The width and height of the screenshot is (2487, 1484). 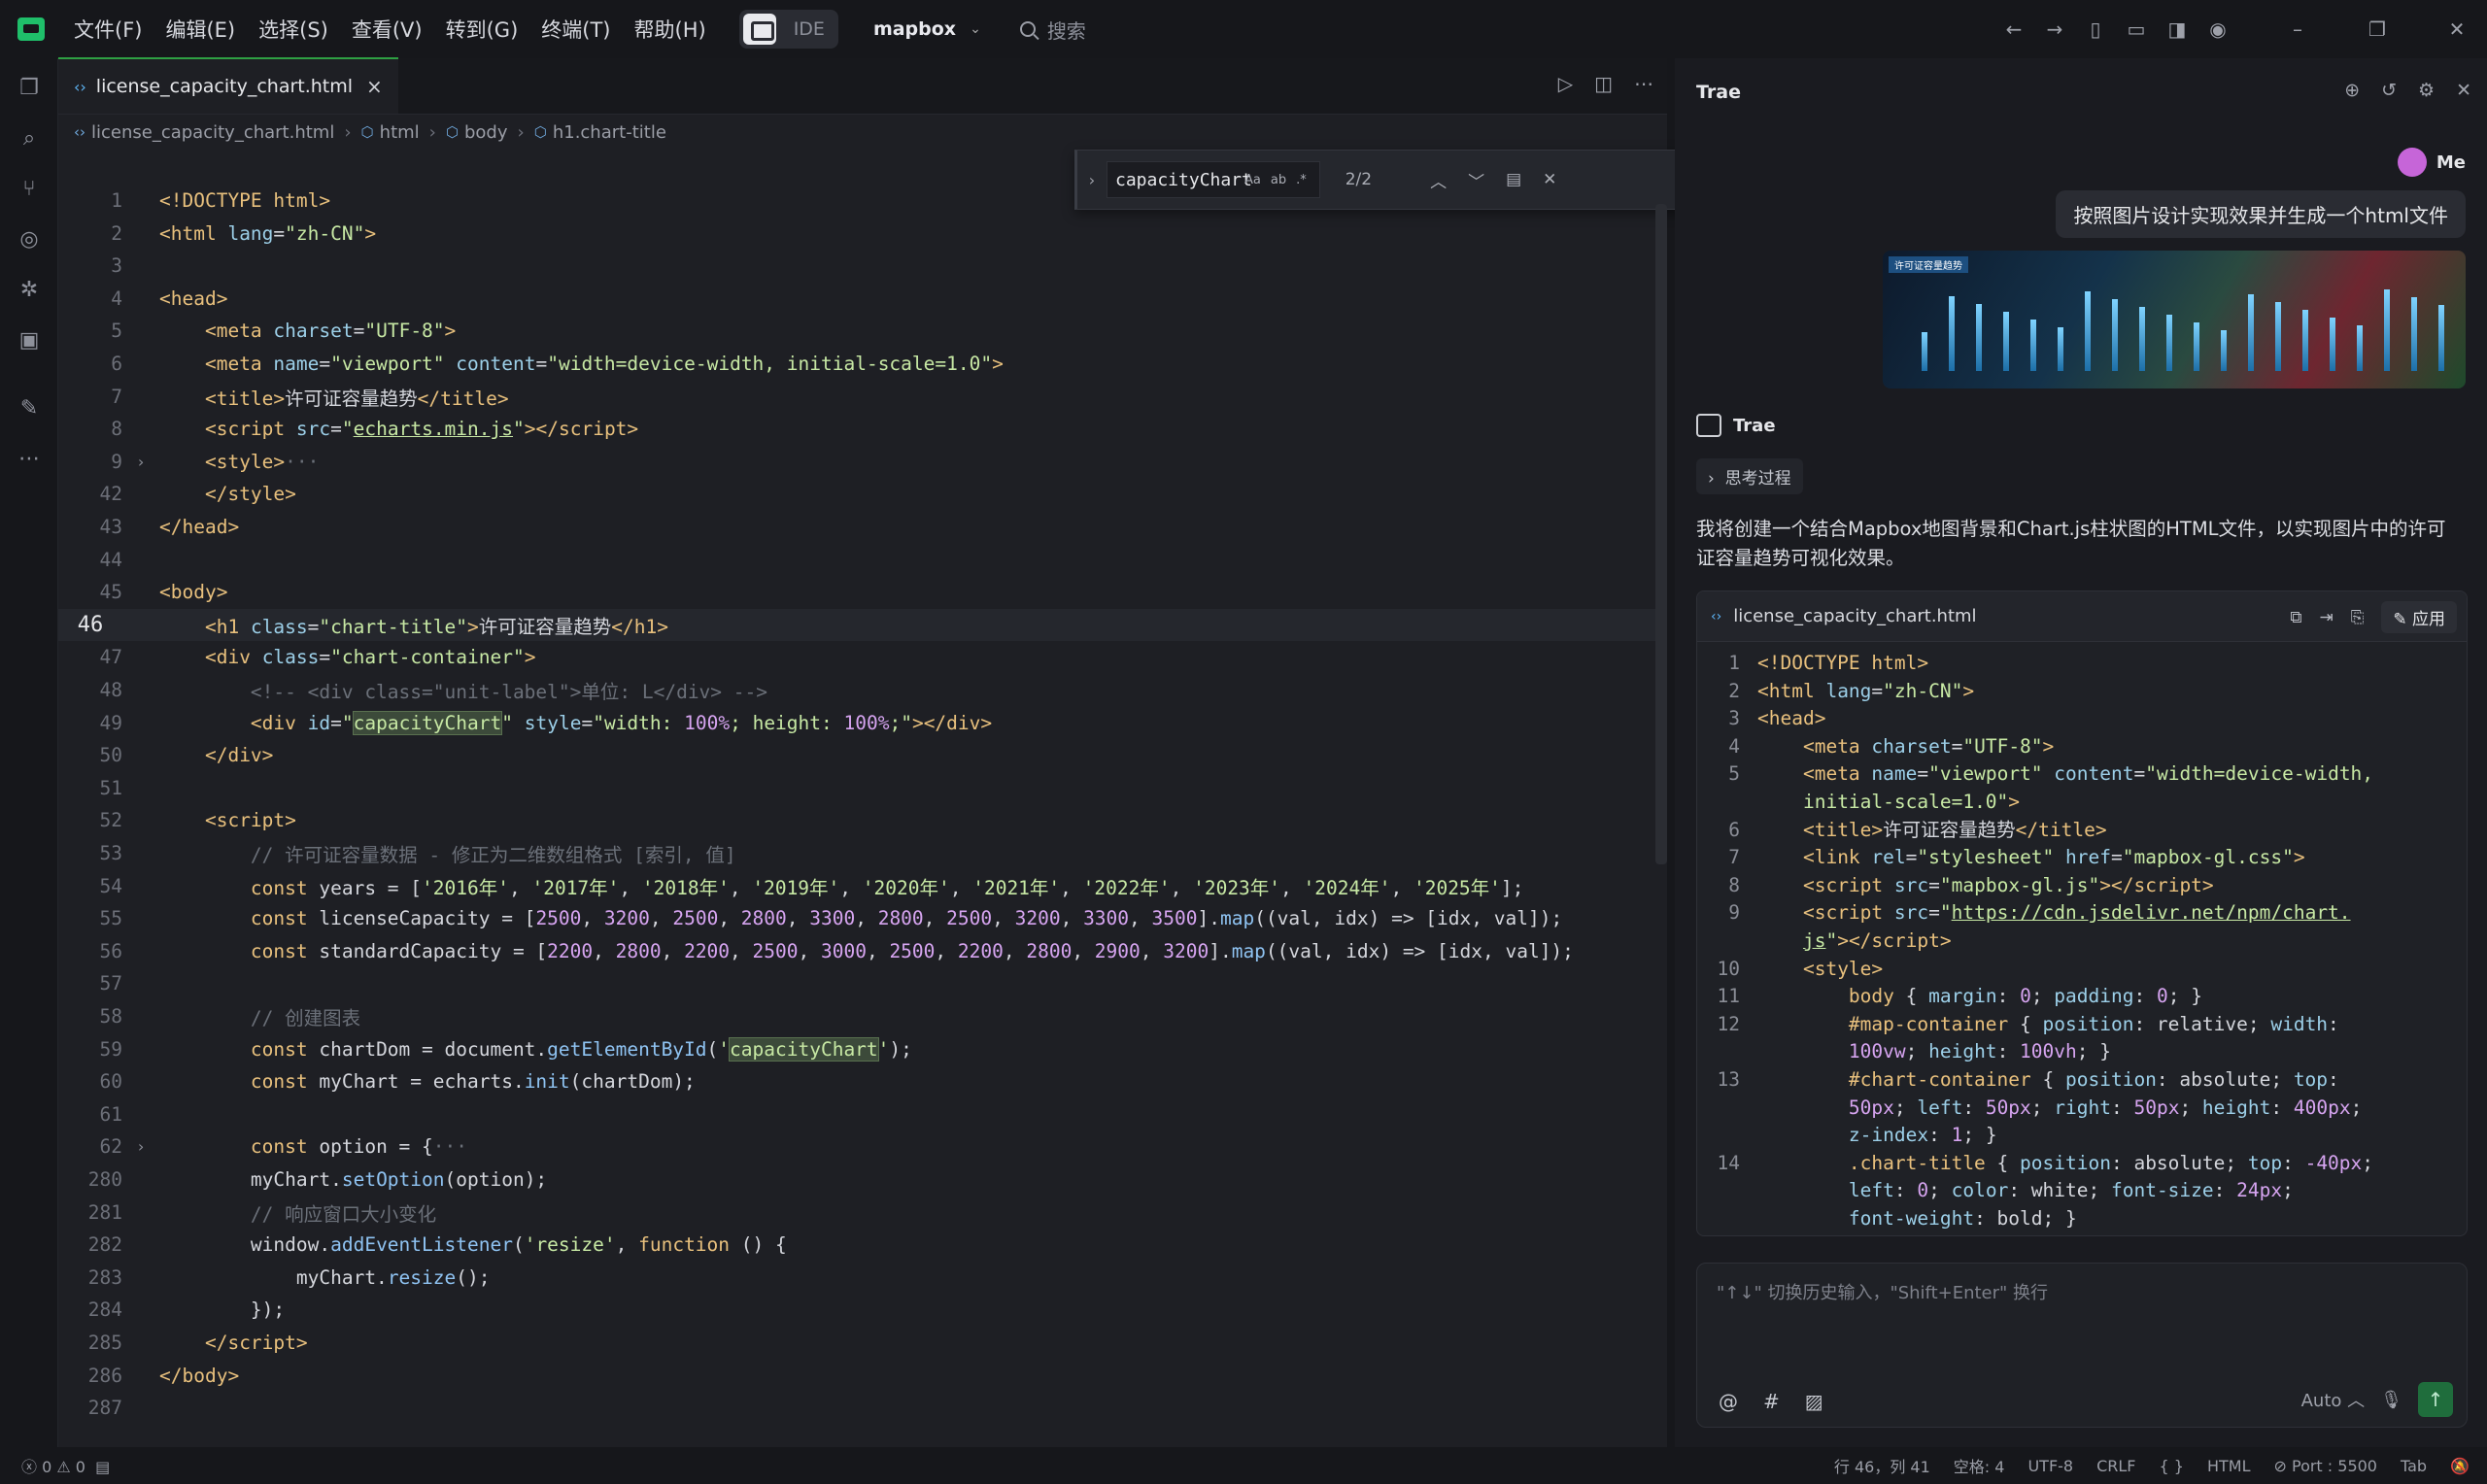 I want to click on close-find-icon: ✕, so click(x=1549, y=179).